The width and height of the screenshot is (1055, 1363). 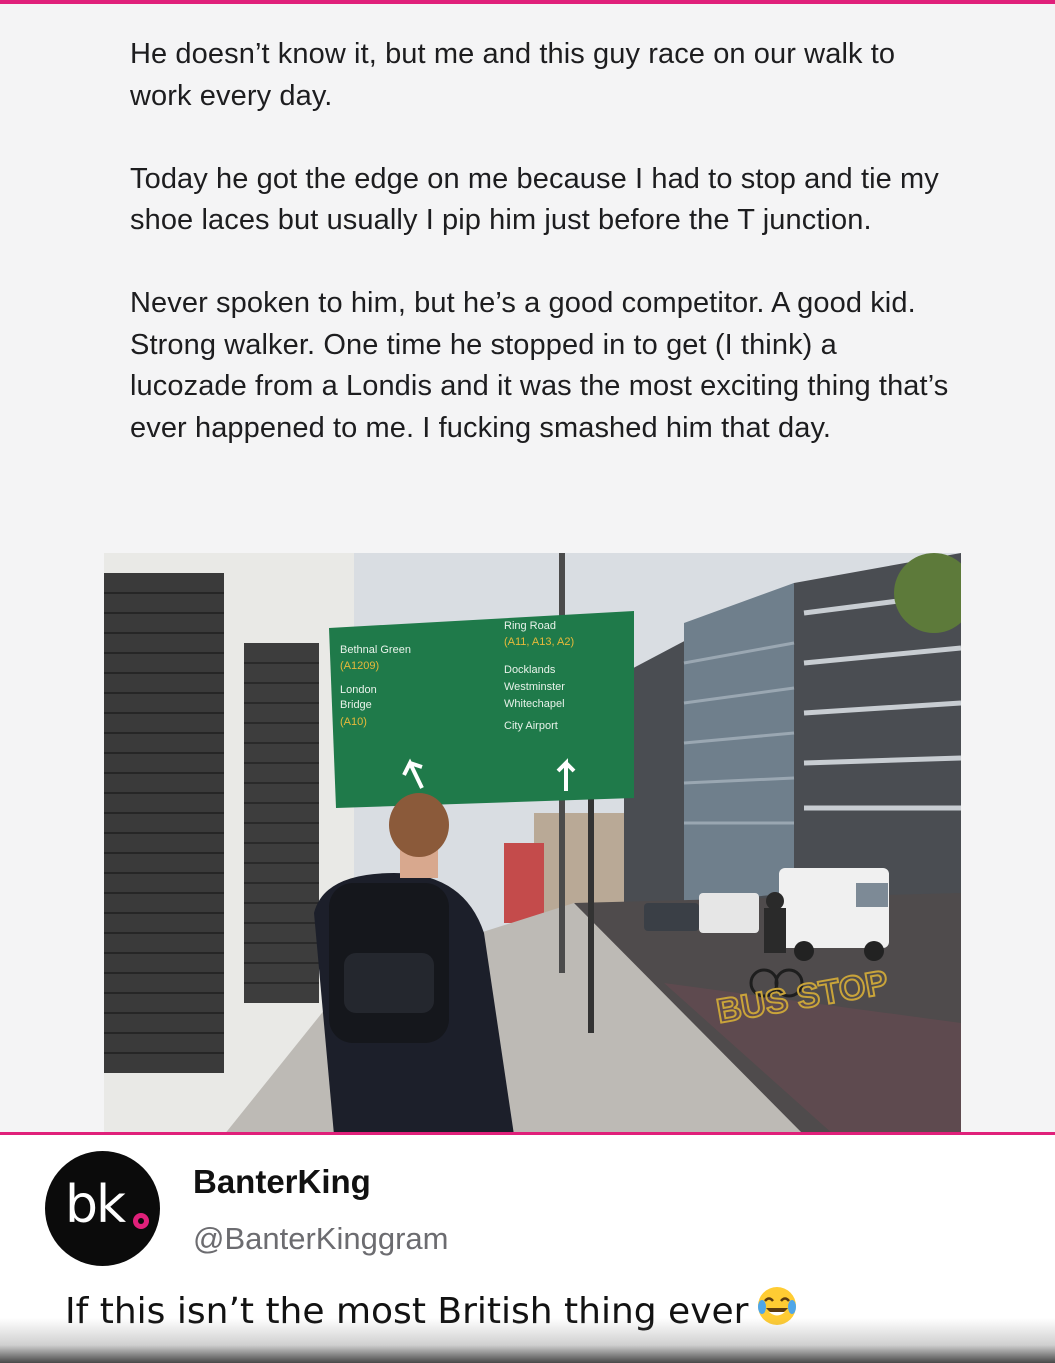 What do you see at coordinates (356, 705) in the screenshot?
I see `sign-bridge: Bridge` at bounding box center [356, 705].